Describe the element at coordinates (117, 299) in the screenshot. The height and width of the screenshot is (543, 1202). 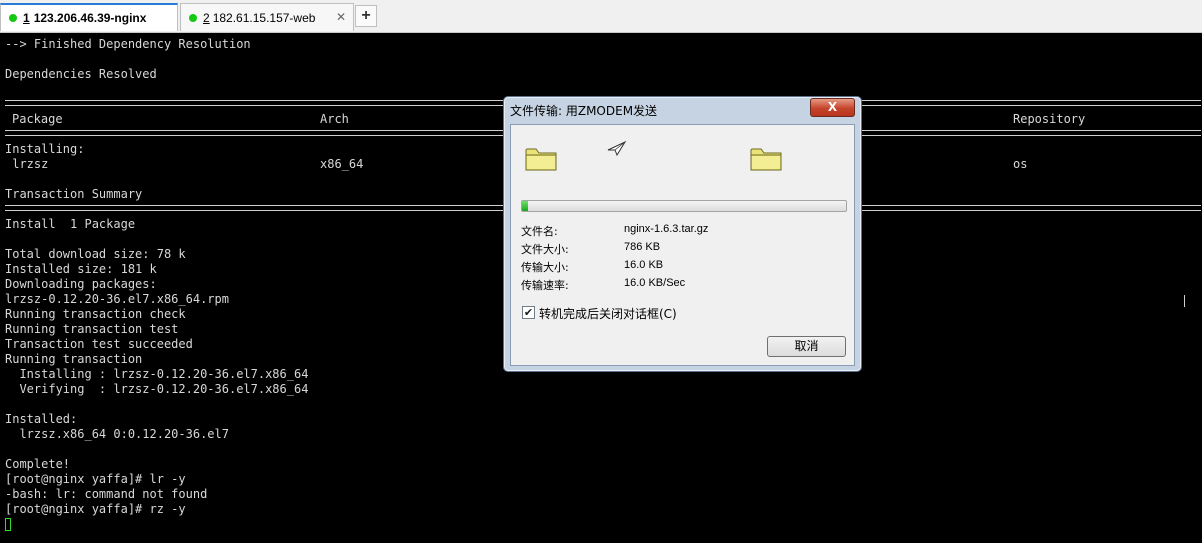
I see `terminal-line: lrzsz-0.12.20-36.el7.x86_64.rpm` at that location.